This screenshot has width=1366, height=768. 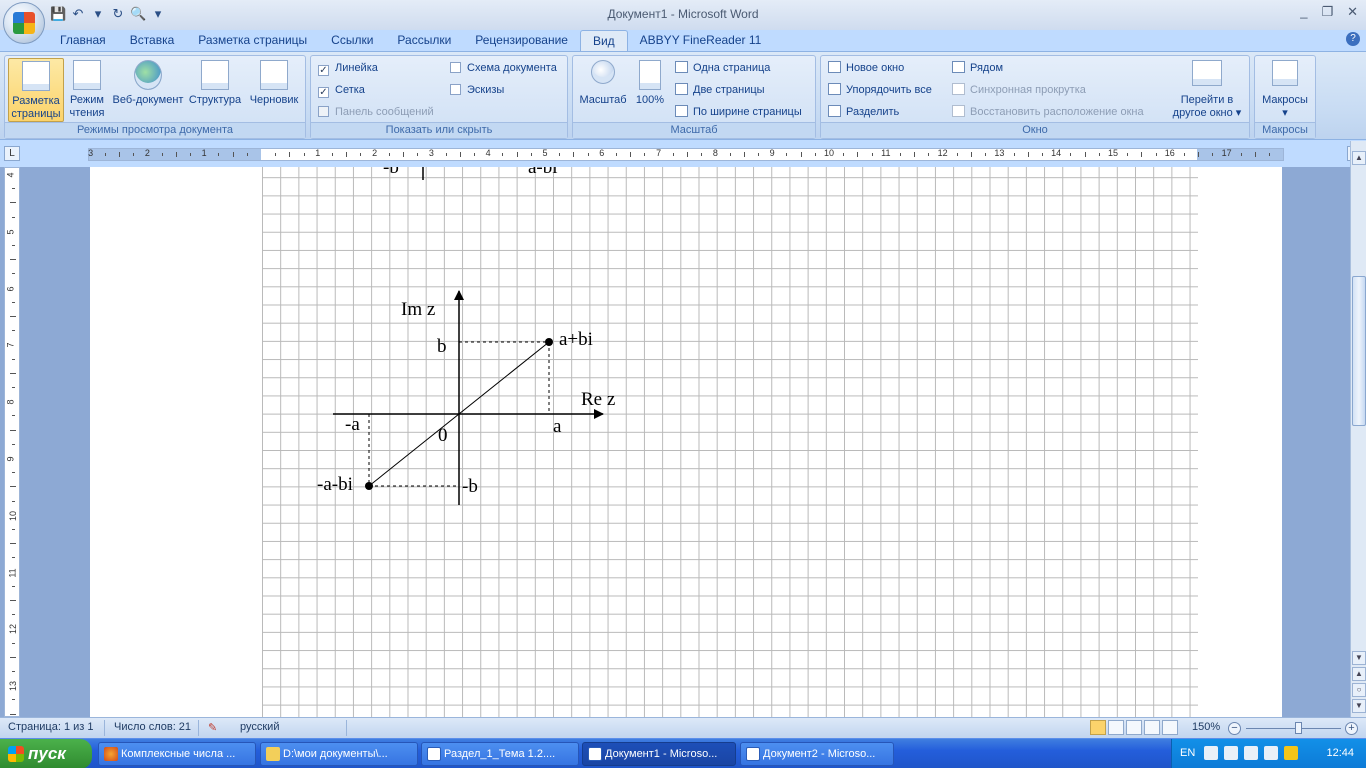 What do you see at coordinates (1359, 351) in the screenshot?
I see `scroll-thumb` at bounding box center [1359, 351].